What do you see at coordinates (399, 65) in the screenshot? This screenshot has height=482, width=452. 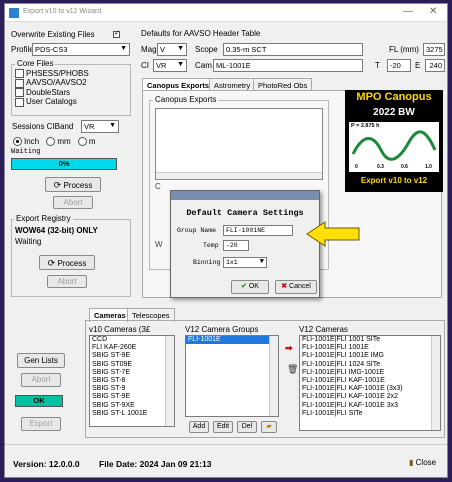 I see `t-input: -20` at bounding box center [399, 65].